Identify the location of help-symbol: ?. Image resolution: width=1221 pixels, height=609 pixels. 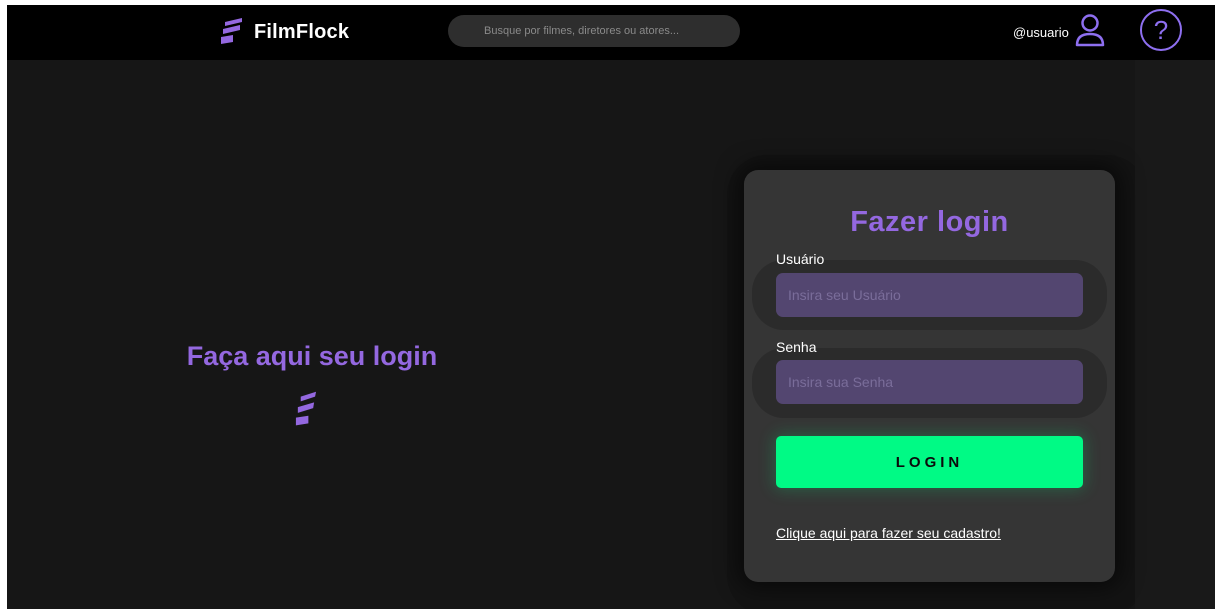
(1161, 29).